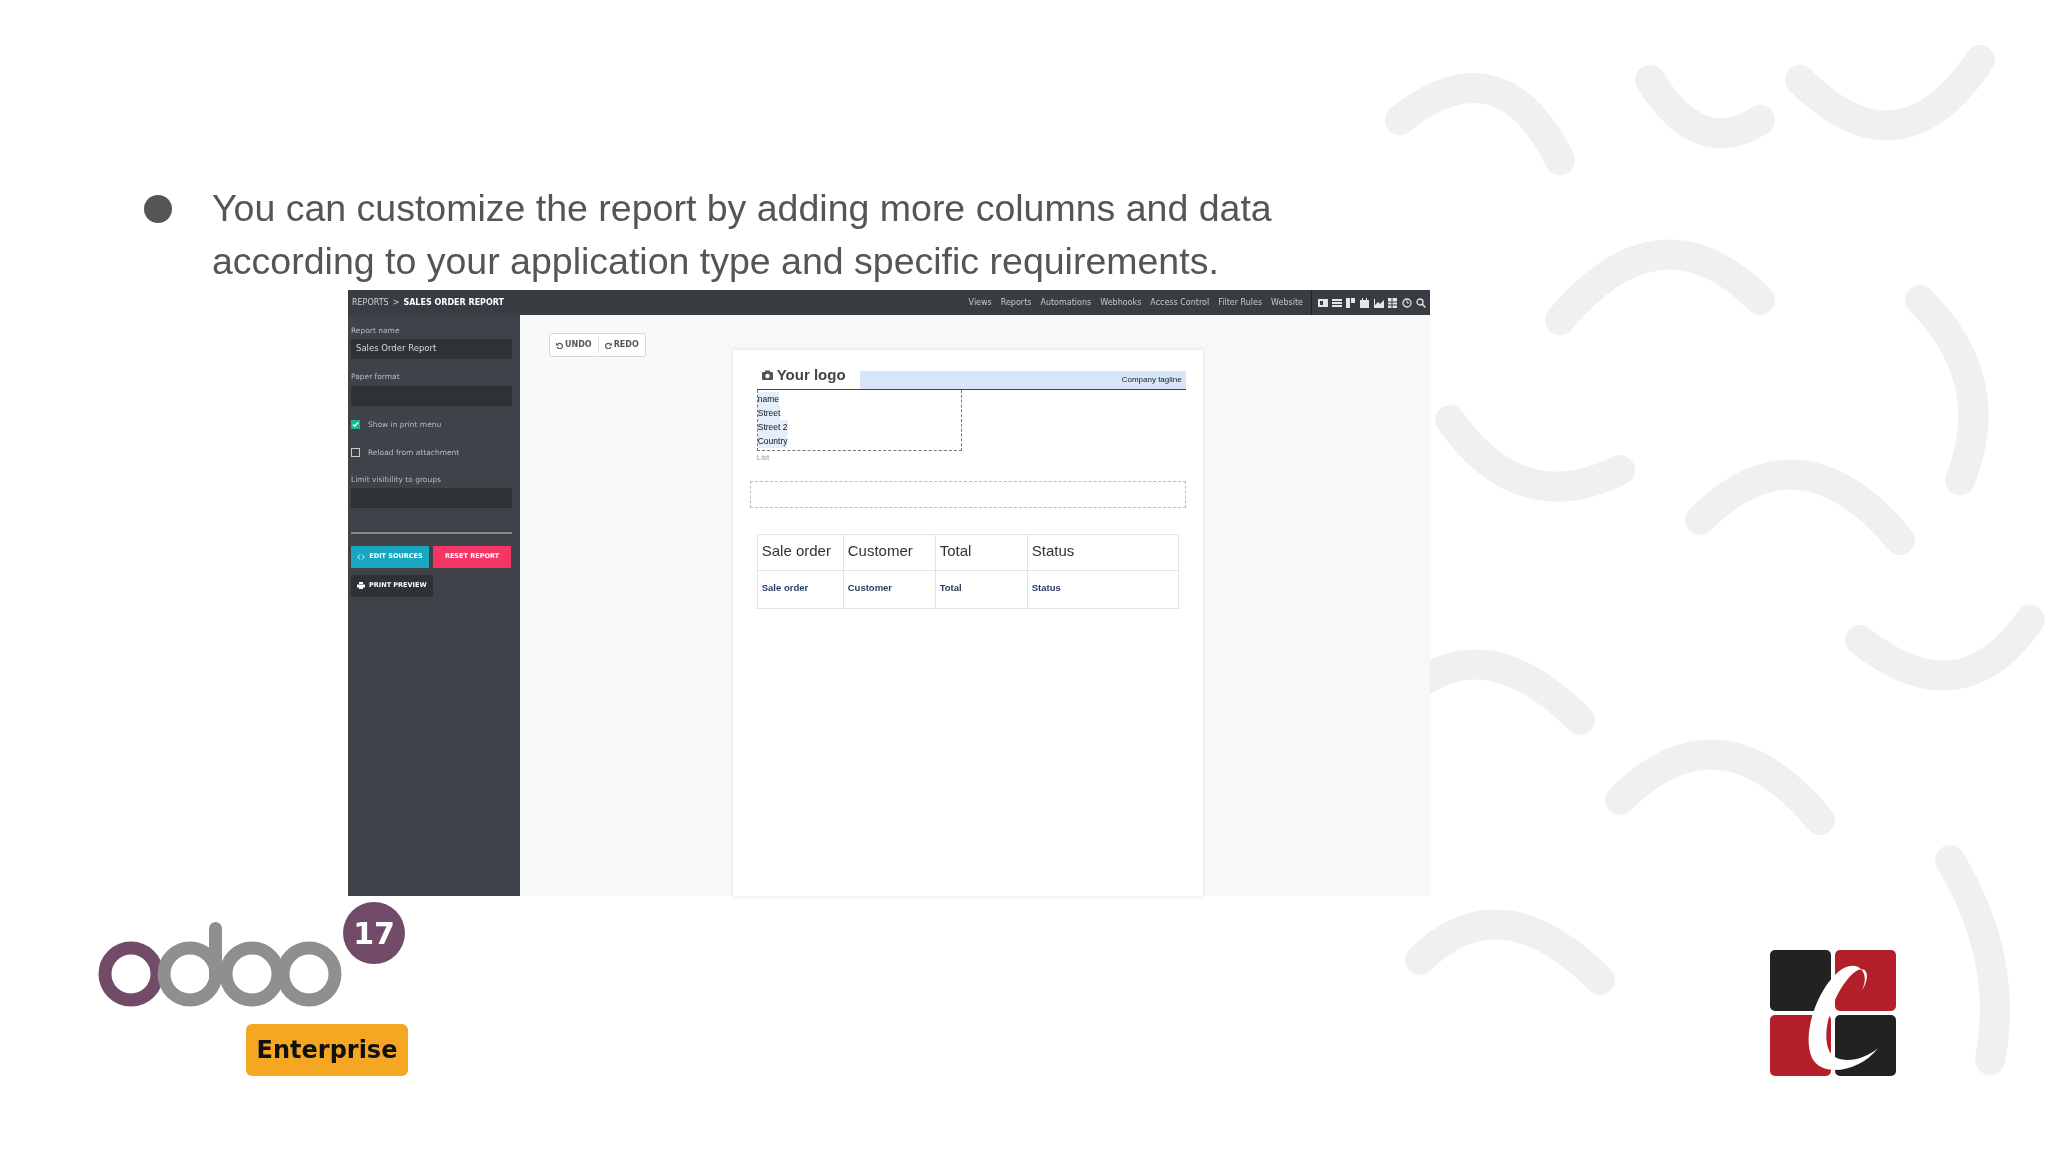 This screenshot has height=1152, width=2048. What do you see at coordinates (1365, 302) in the screenshot?
I see `calendar-icon` at bounding box center [1365, 302].